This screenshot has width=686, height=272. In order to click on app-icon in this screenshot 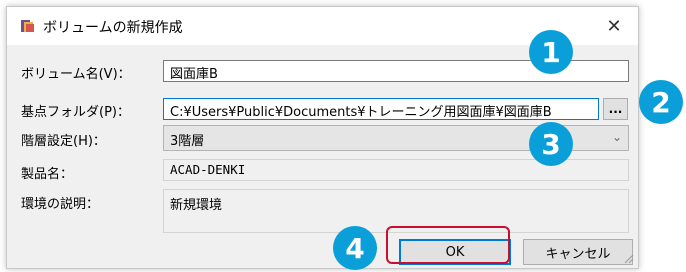, I will do `click(27, 26)`.